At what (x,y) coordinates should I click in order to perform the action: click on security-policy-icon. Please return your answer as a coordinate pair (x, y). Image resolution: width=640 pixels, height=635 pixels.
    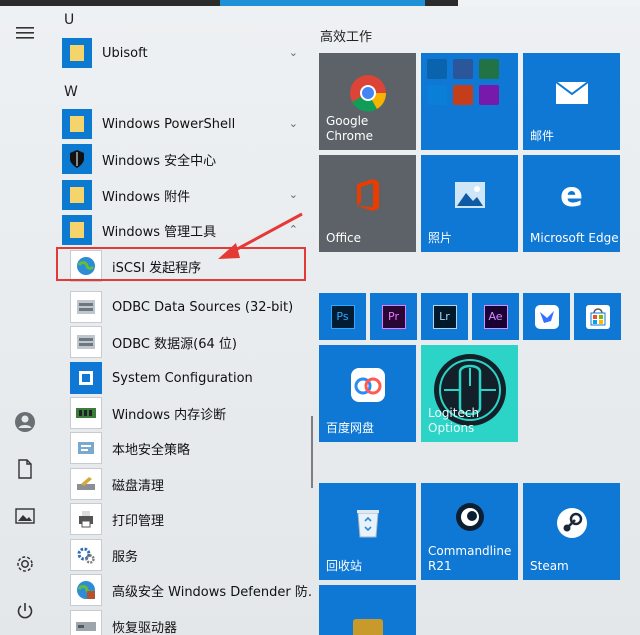
    Looking at the image, I should click on (86, 448).